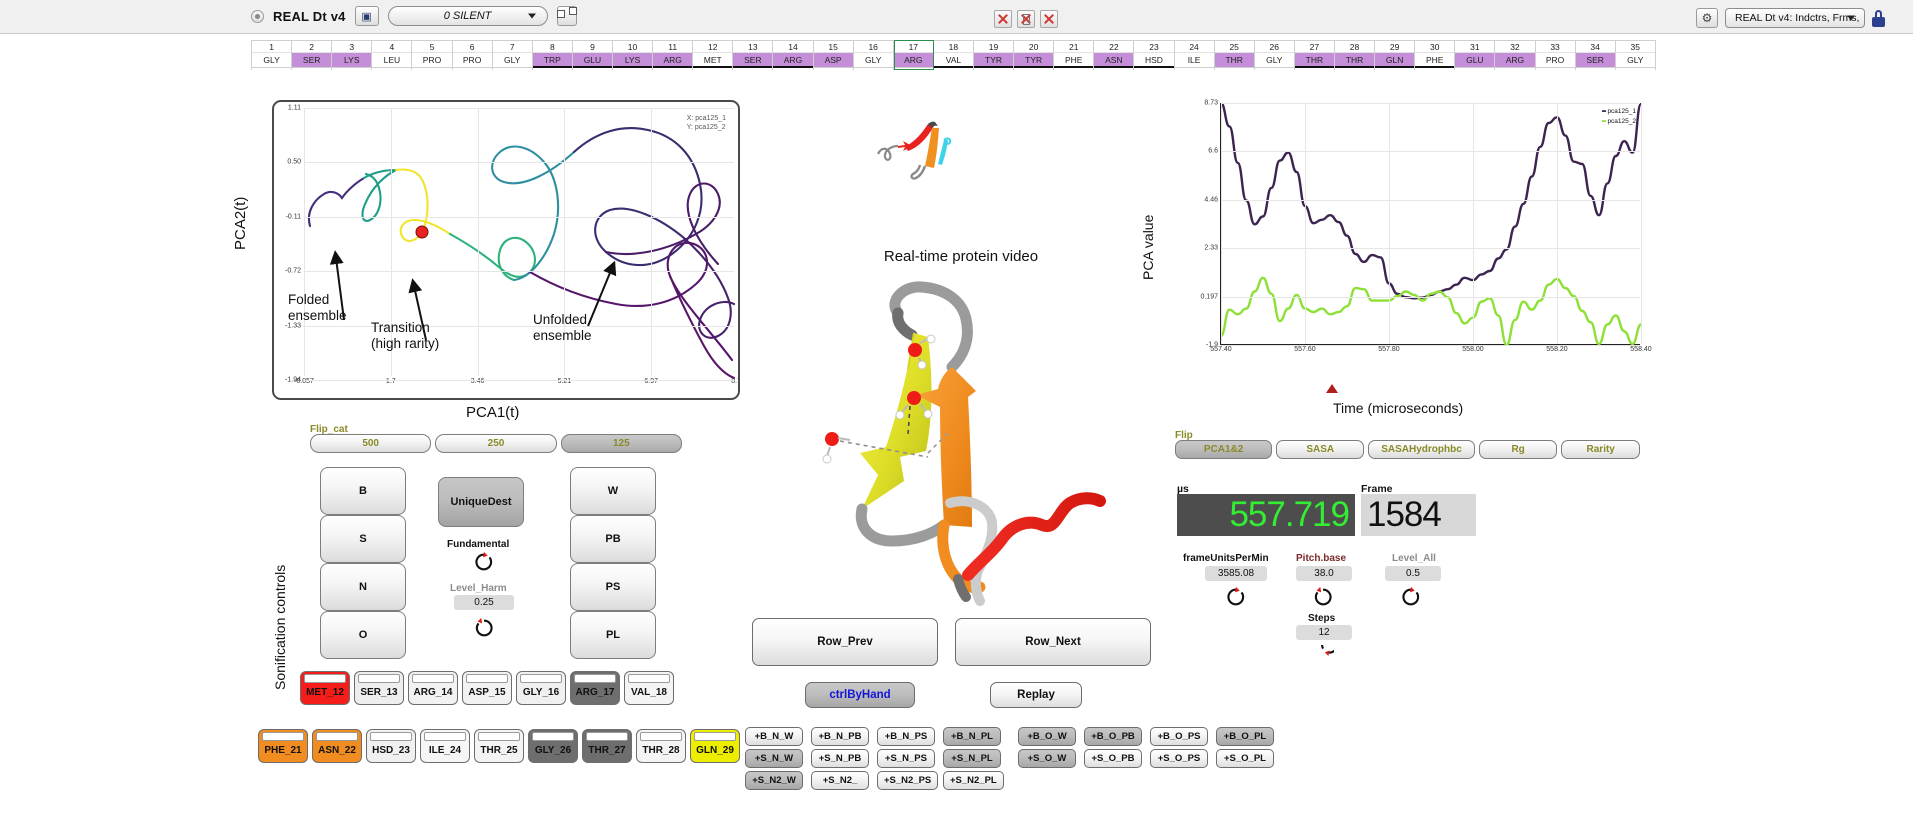 This screenshot has width=1913, height=813. I want to click on gear-icon: ⚙, so click(1707, 18).